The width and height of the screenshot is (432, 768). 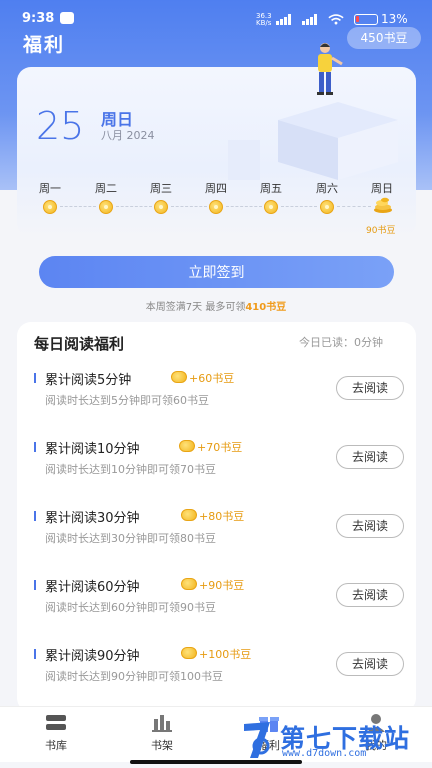 I want to click on watermark-url: www.d7down.com, so click(x=324, y=753).